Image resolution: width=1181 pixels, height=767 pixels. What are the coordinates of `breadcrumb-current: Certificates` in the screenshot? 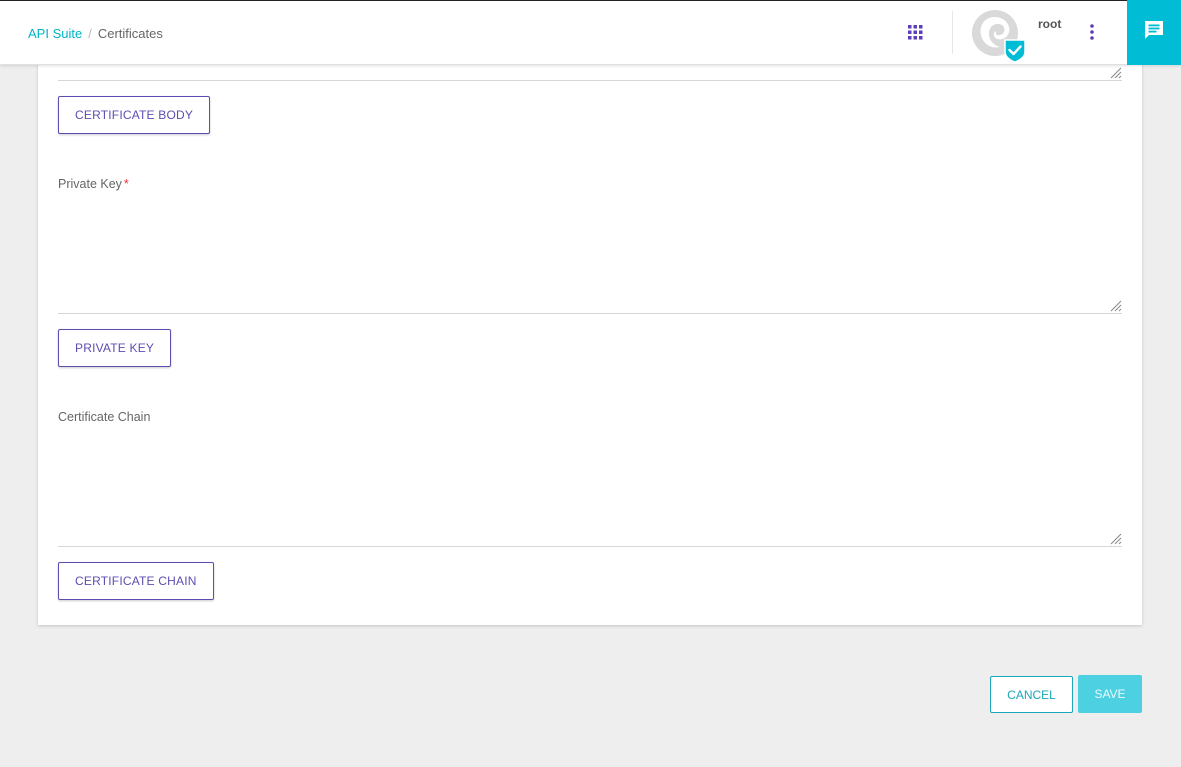 It's located at (130, 33).